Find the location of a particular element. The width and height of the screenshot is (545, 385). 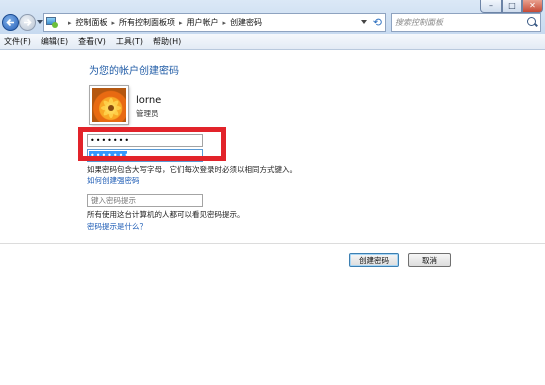

minimize-icon: – is located at coordinates (491, 5).